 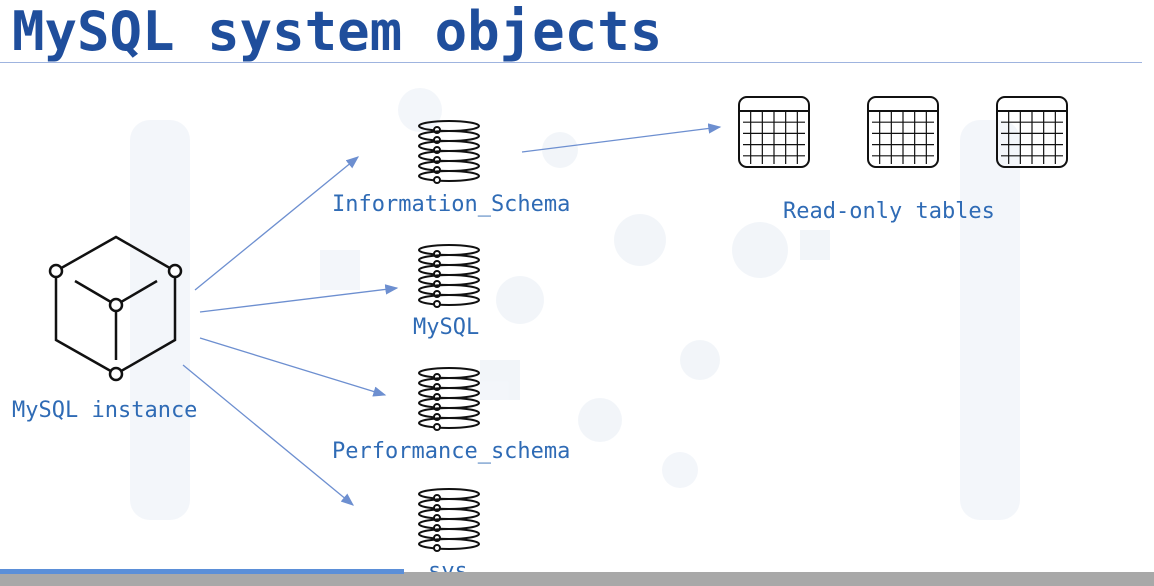 I want to click on arrow-to-sys, so click(x=268, y=435).